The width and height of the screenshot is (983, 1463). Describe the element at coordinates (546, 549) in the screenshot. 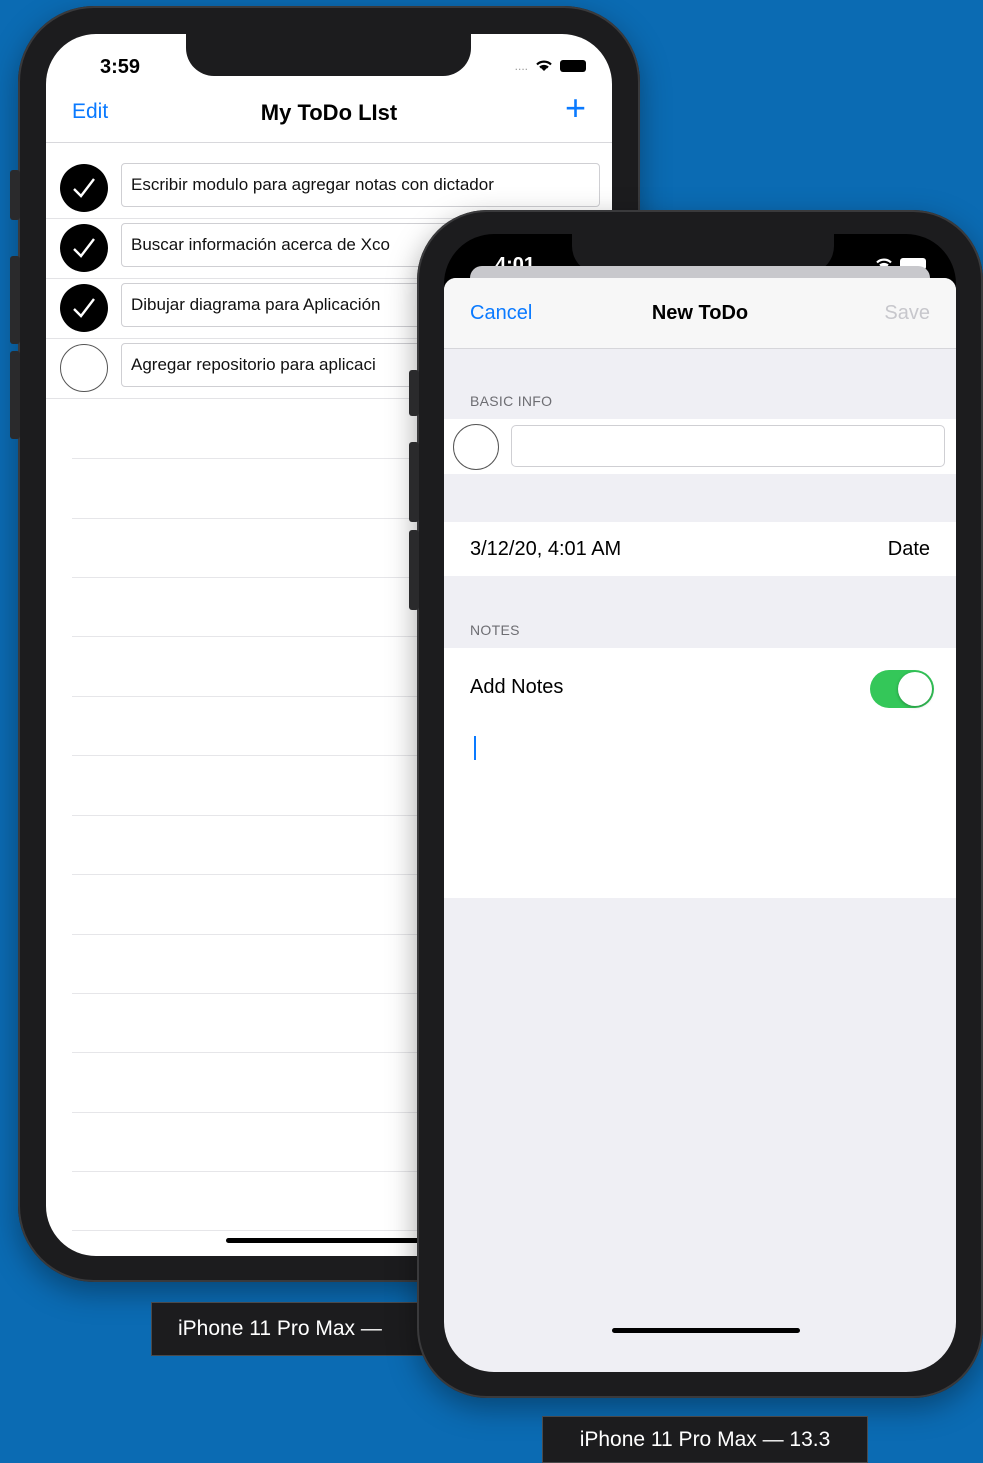

I see `date-value: 3/12/20, 4:01 AM` at that location.